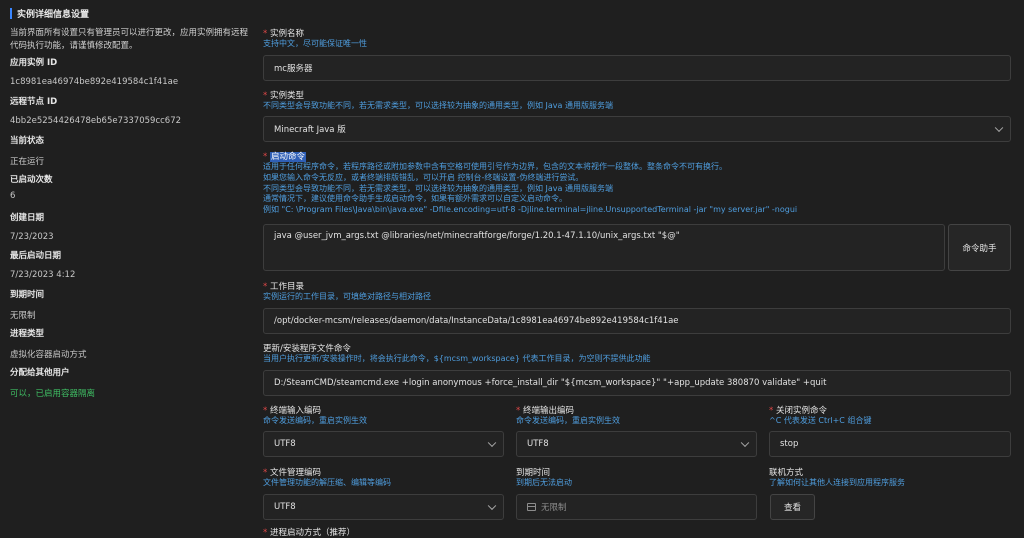 This screenshot has width=1024, height=538. I want to click on stop-command-input: stop, so click(890, 444).